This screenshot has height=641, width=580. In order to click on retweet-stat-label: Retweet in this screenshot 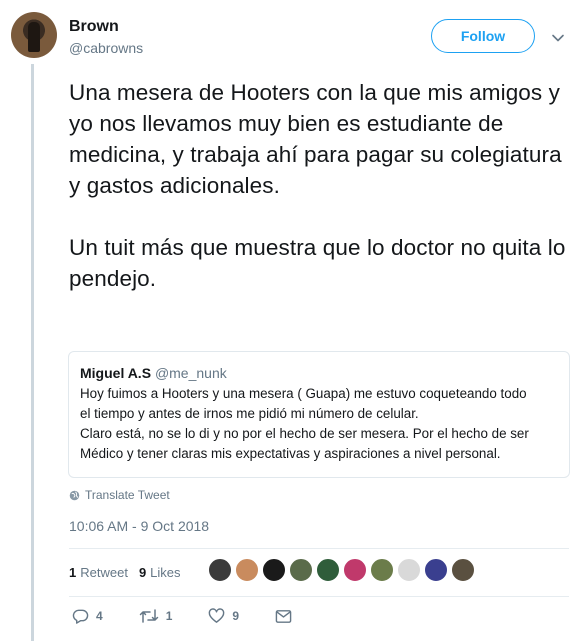, I will do `click(104, 572)`.